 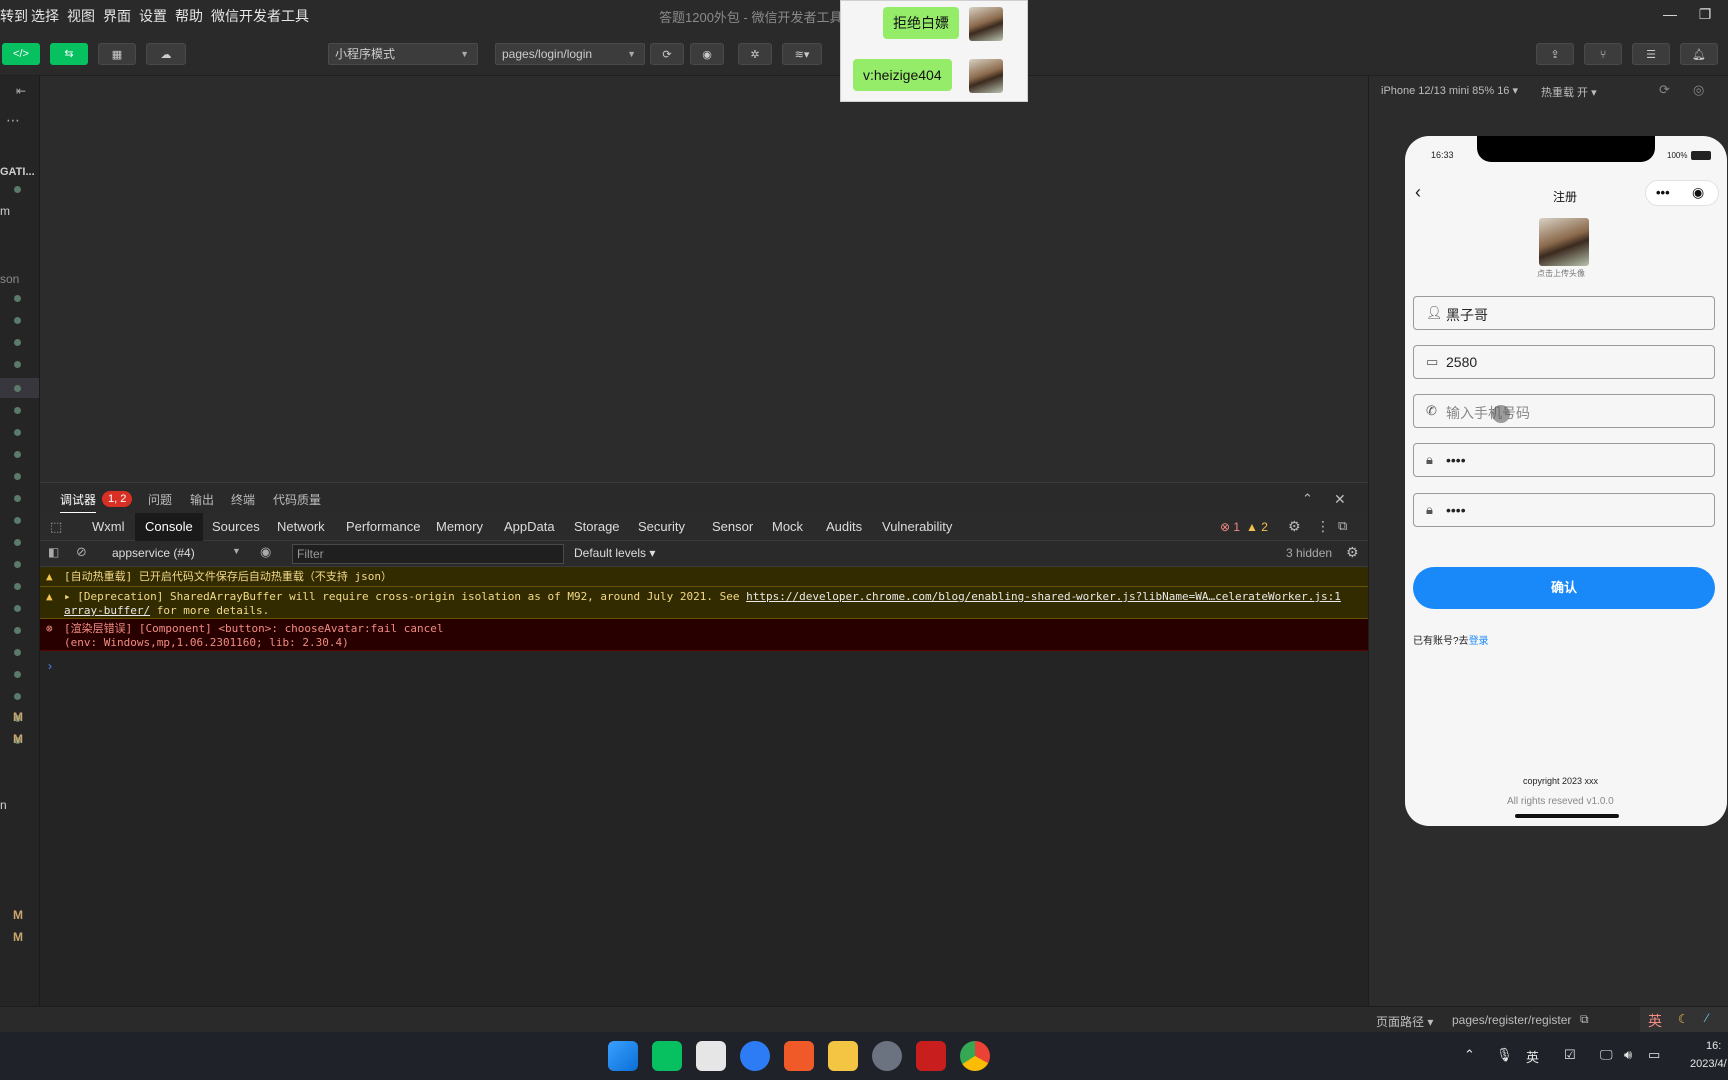 What do you see at coordinates (117, 16) in the screenshot?
I see `menu-interface: 界面` at bounding box center [117, 16].